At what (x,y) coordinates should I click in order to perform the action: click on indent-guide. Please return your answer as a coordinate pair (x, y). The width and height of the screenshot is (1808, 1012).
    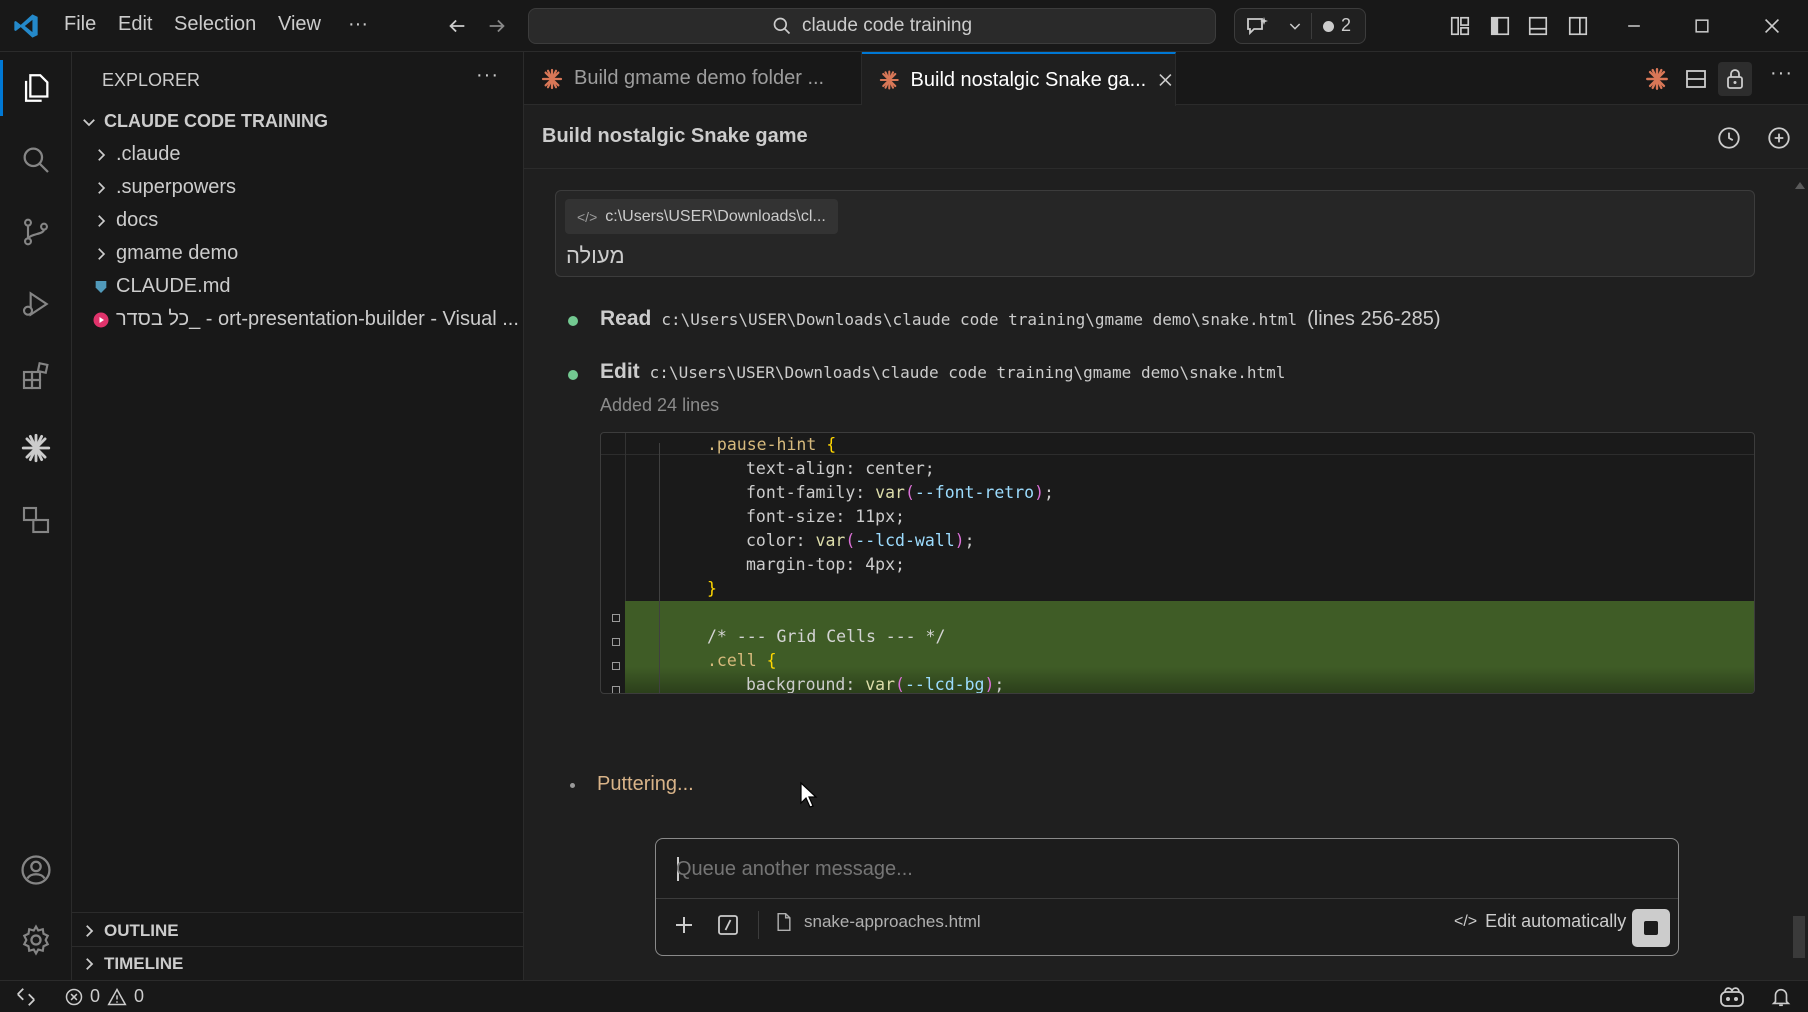
    Looking at the image, I should click on (659, 568).